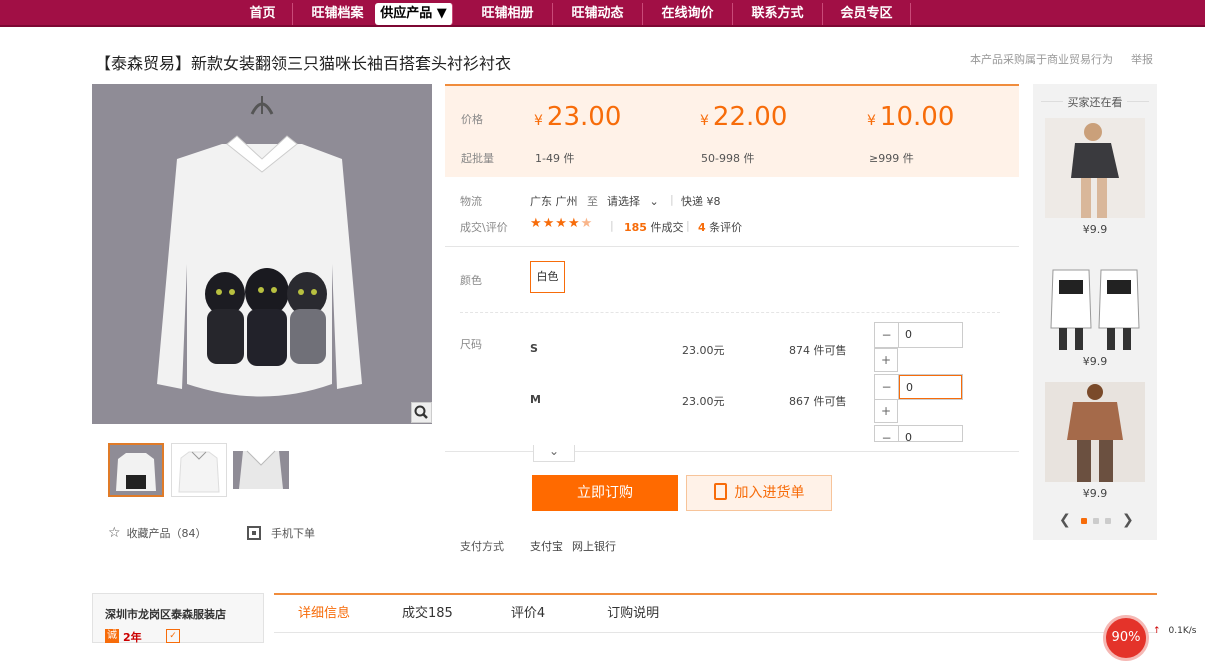 This screenshot has width=1205, height=661. I want to click on size-stock-m: 867 件可售, so click(818, 401).